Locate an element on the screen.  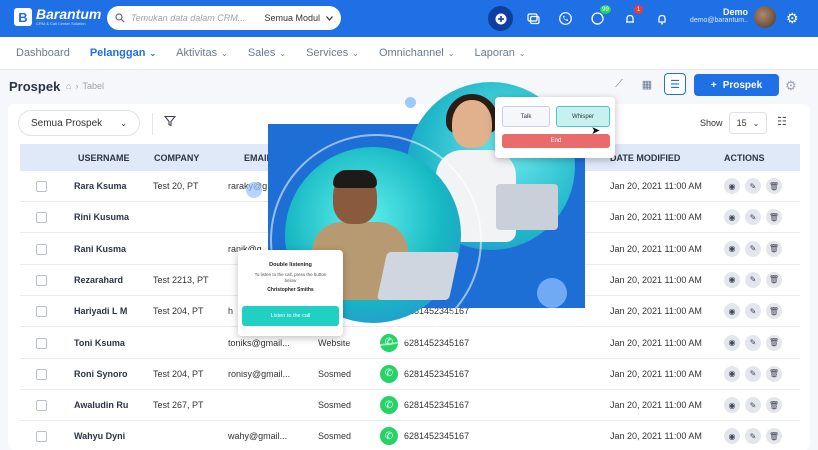
cell-company: Test 267, PT is located at coordinates (178, 405).